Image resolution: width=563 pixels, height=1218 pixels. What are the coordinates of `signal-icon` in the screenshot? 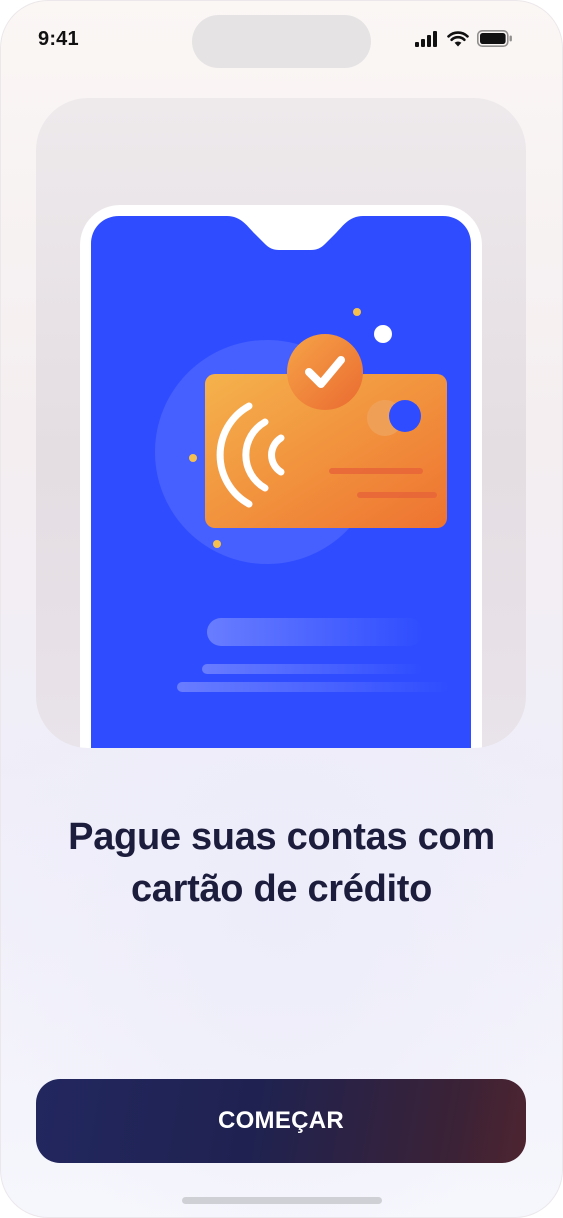 It's located at (427, 41).